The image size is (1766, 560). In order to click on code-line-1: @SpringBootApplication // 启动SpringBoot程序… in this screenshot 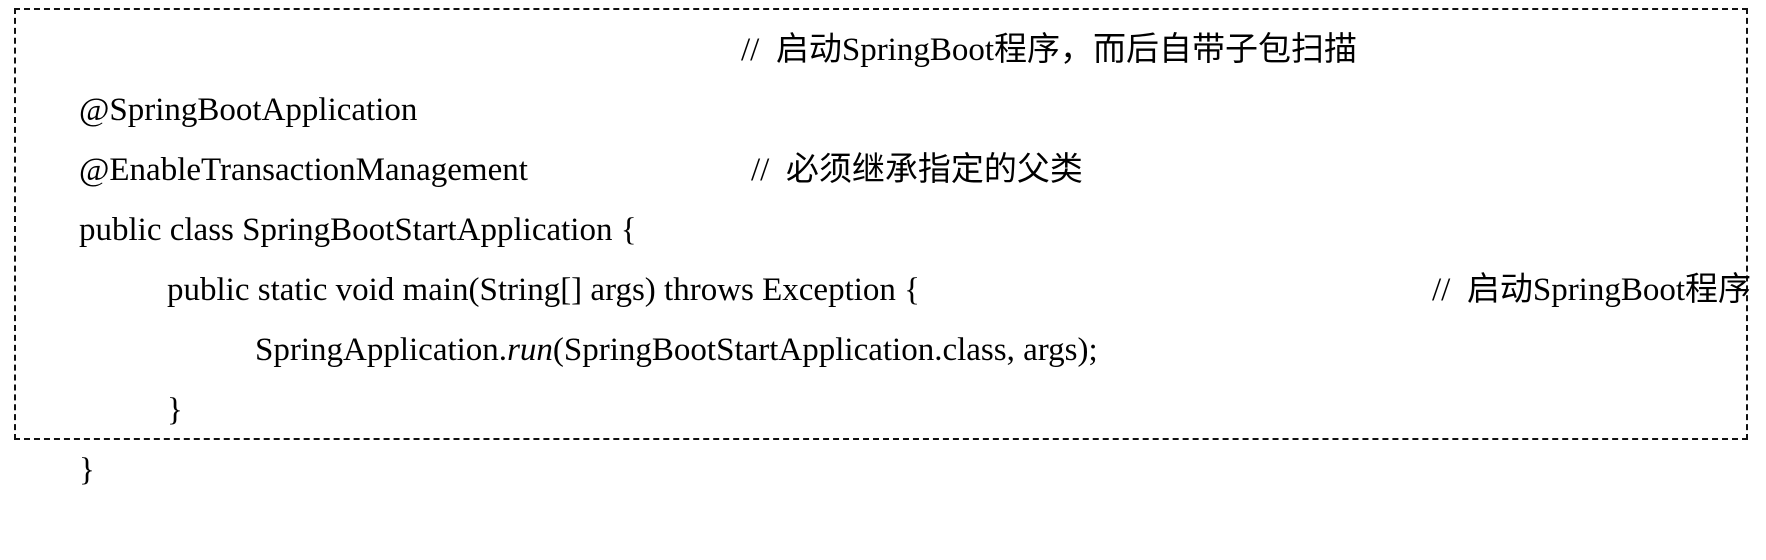, I will do `click(701, 74)`.